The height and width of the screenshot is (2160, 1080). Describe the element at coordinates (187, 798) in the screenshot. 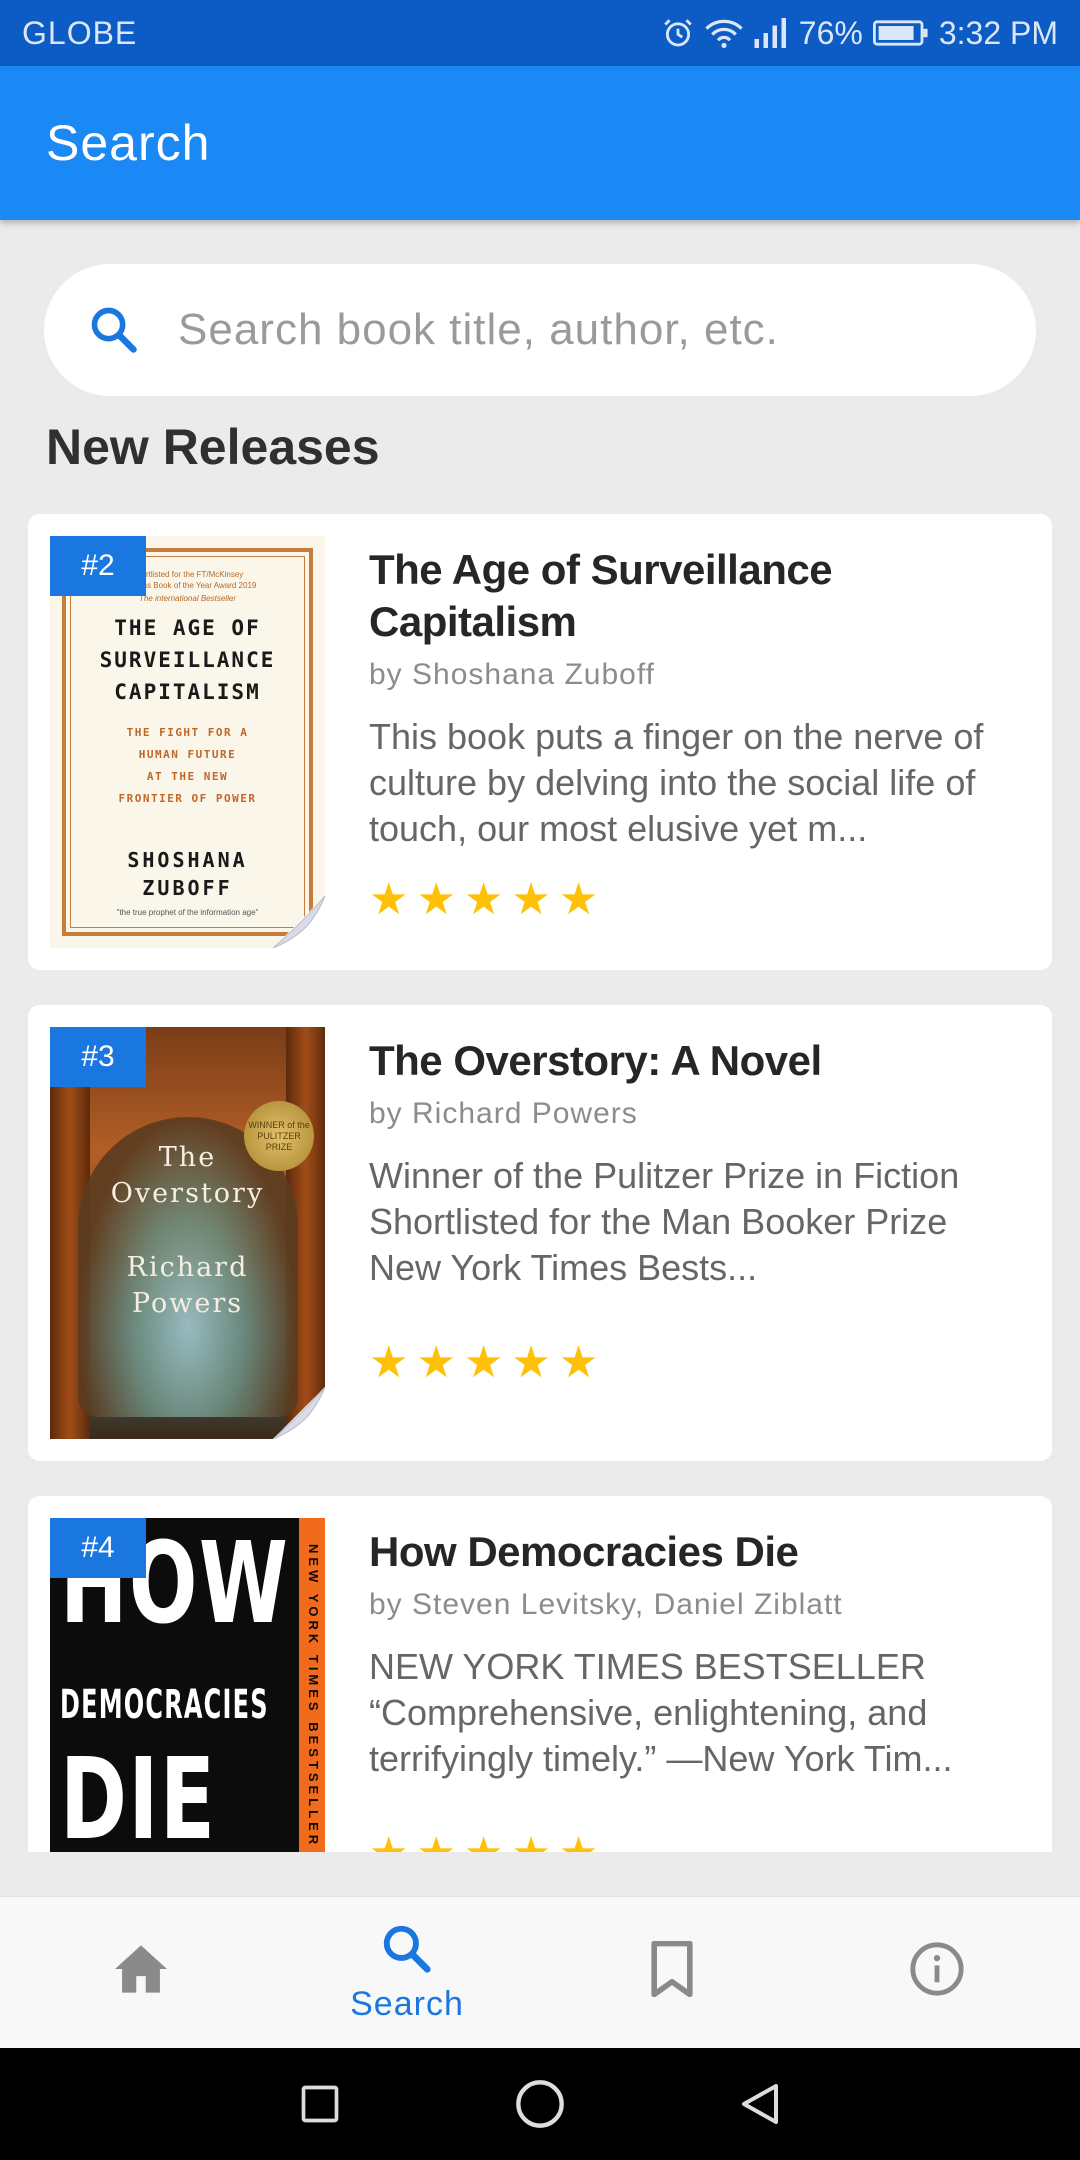

I see `cover-subtitle: FRONTIER OF POWER` at that location.